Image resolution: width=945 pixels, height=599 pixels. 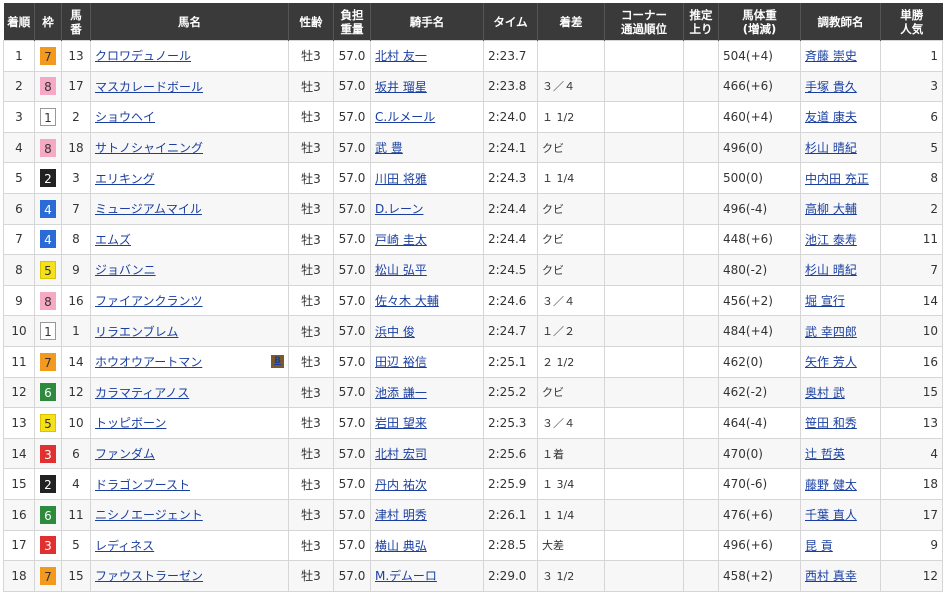 I want to click on trainer-link: 西村 真幸, so click(x=831, y=576).